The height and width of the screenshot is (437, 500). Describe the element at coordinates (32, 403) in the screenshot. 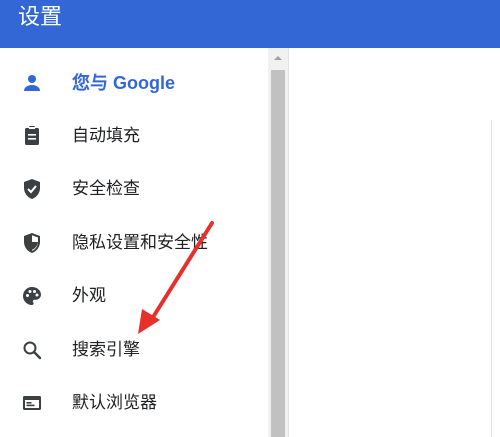

I see `browser-window-icon` at that location.